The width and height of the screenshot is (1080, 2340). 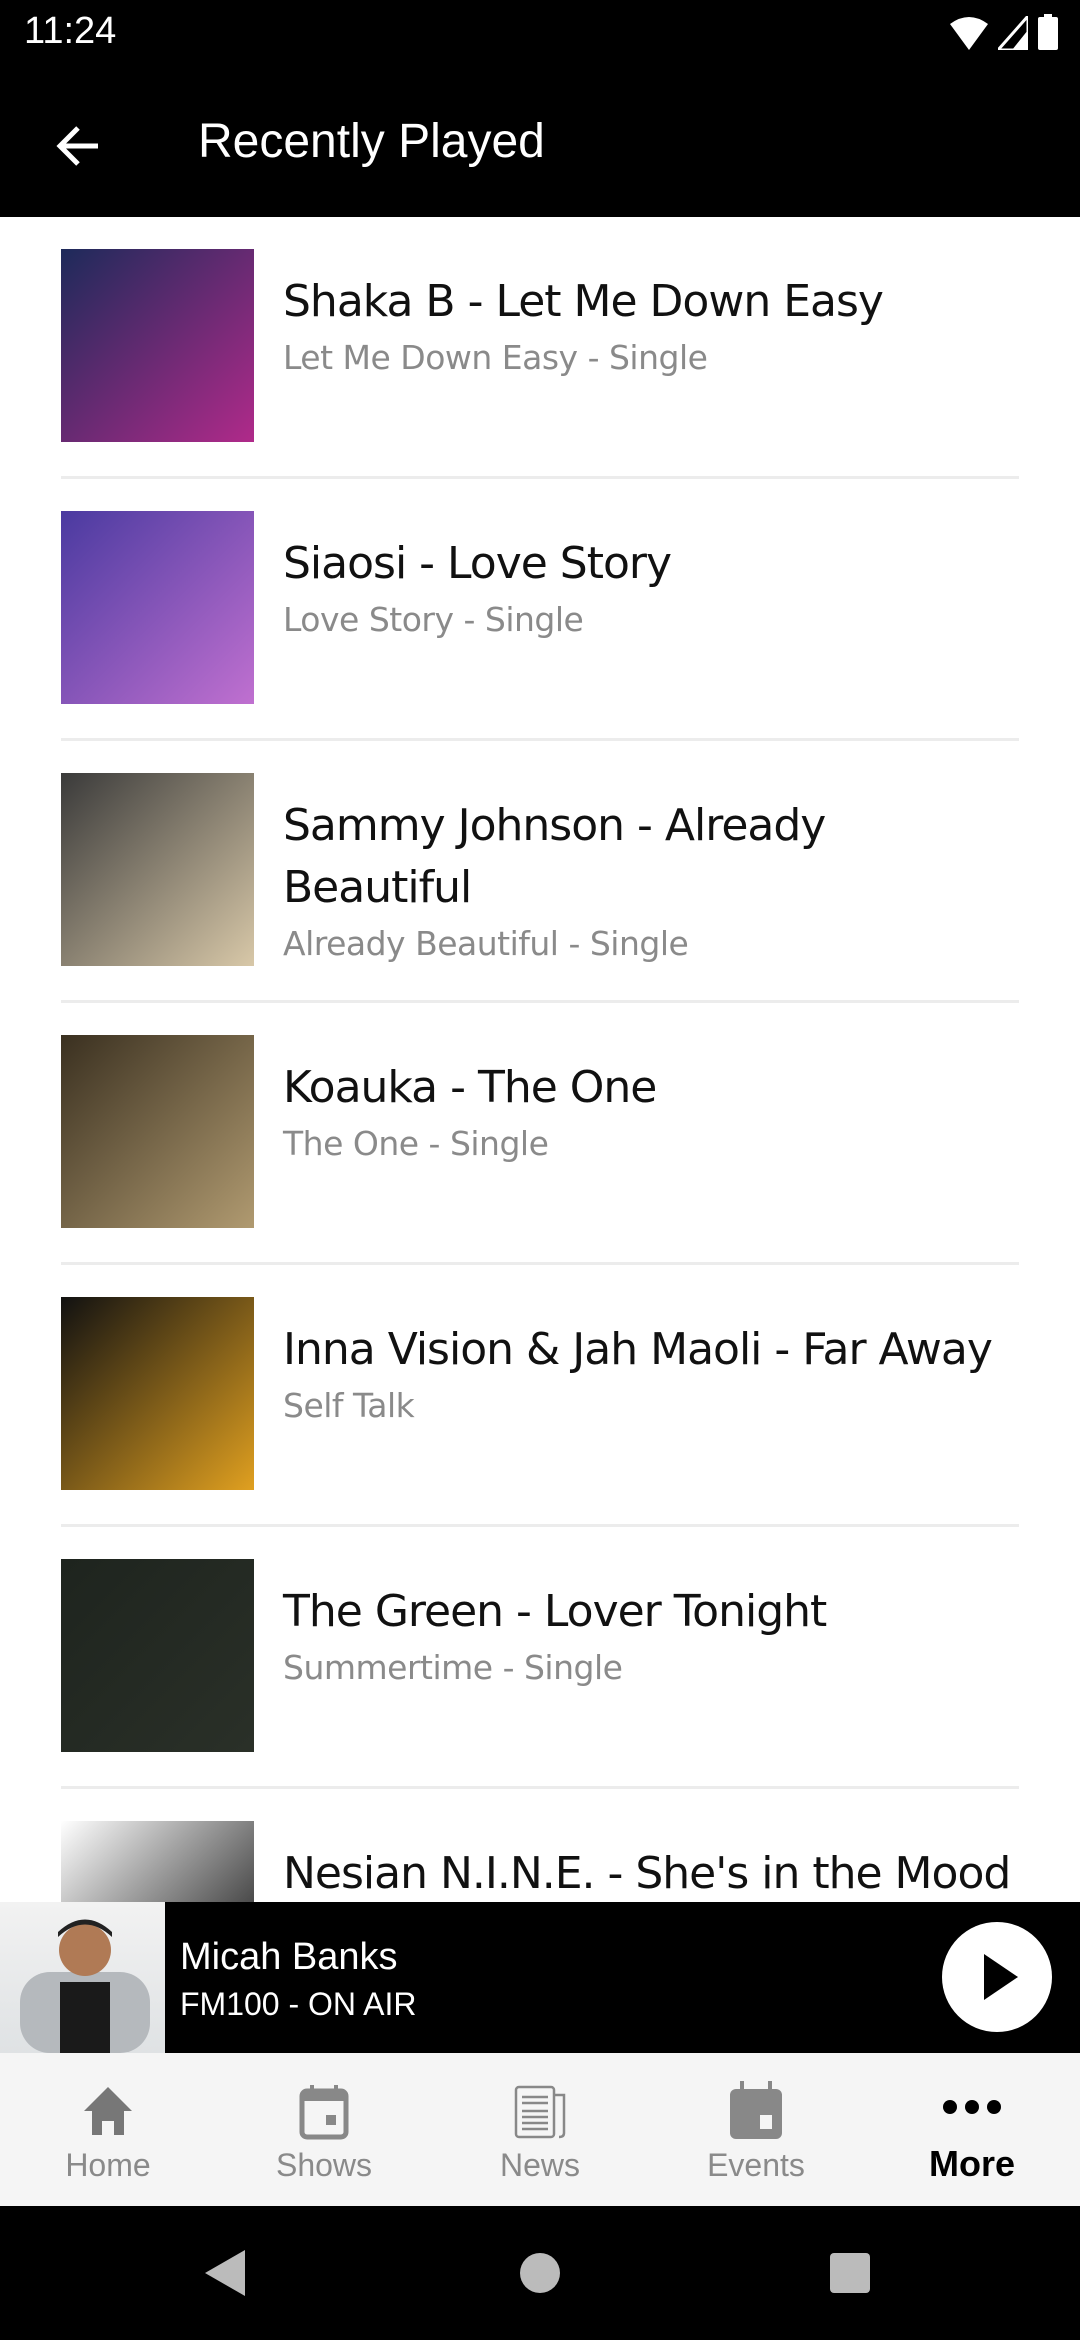 What do you see at coordinates (225, 2273) in the screenshot?
I see `system-back-icon` at bounding box center [225, 2273].